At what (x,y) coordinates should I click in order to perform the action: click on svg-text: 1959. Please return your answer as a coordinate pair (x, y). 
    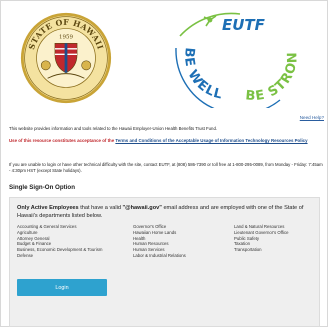
    Looking at the image, I should click on (66, 38).